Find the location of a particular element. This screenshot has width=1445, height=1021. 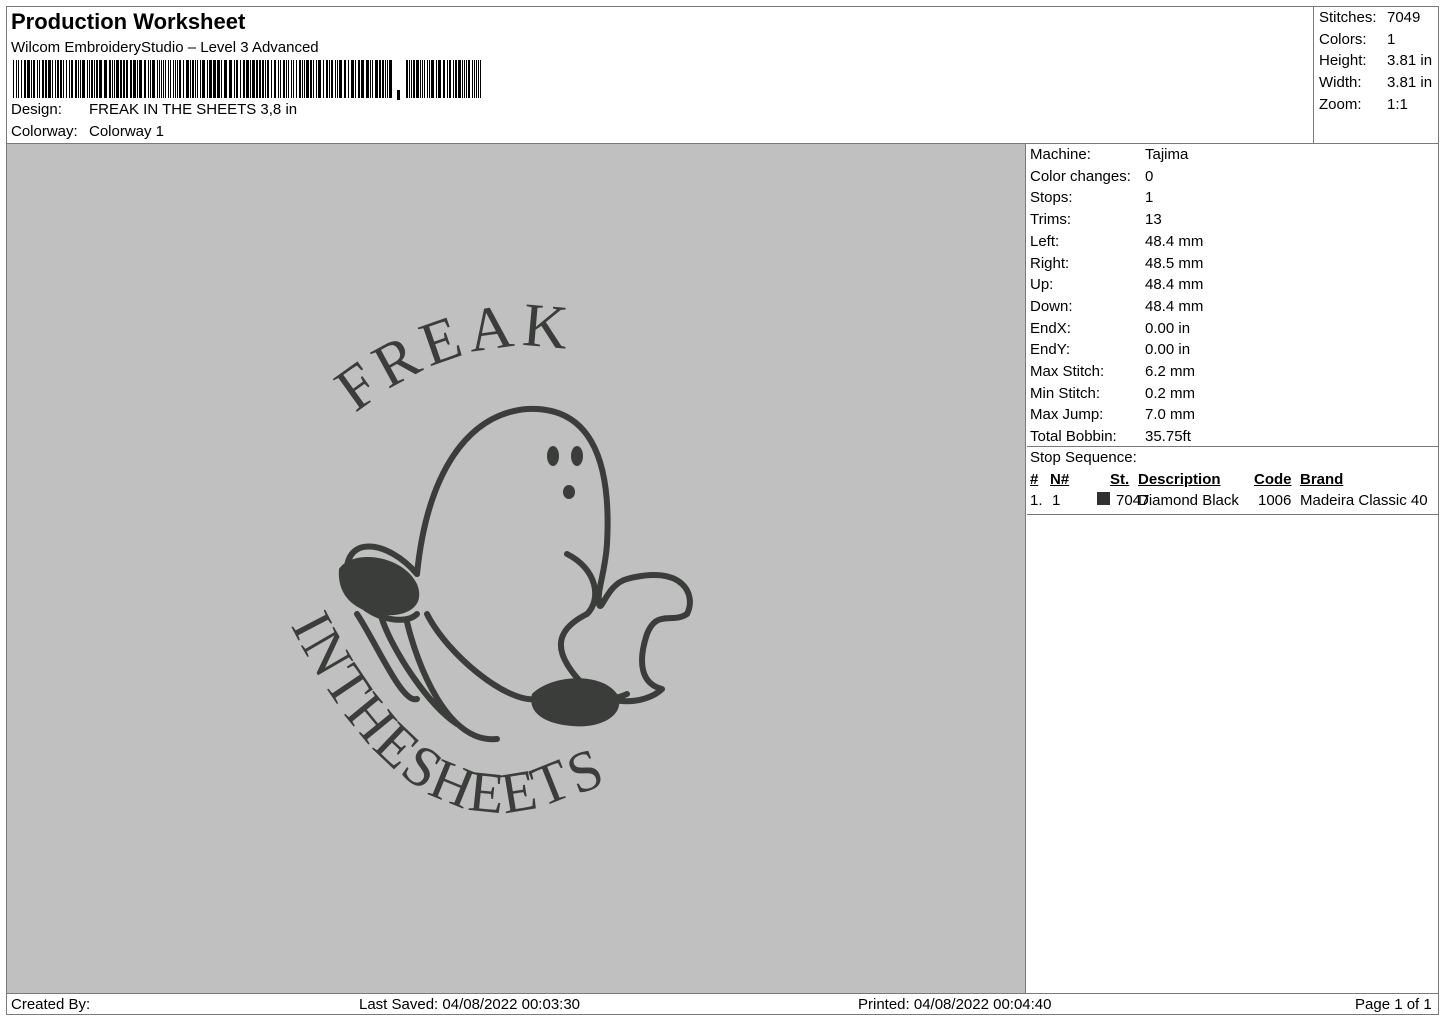

summary-row-width: Width: 3.81 in is located at coordinates (1375, 82).